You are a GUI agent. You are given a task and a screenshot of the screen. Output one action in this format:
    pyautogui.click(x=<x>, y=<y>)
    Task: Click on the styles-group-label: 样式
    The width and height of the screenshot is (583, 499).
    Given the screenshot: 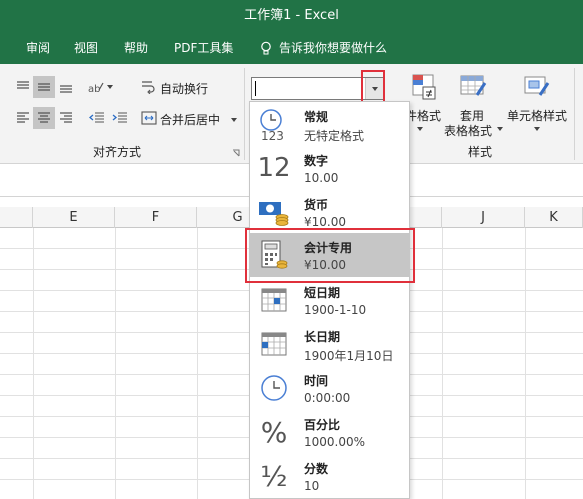 What is the action you would take?
    pyautogui.click(x=480, y=152)
    